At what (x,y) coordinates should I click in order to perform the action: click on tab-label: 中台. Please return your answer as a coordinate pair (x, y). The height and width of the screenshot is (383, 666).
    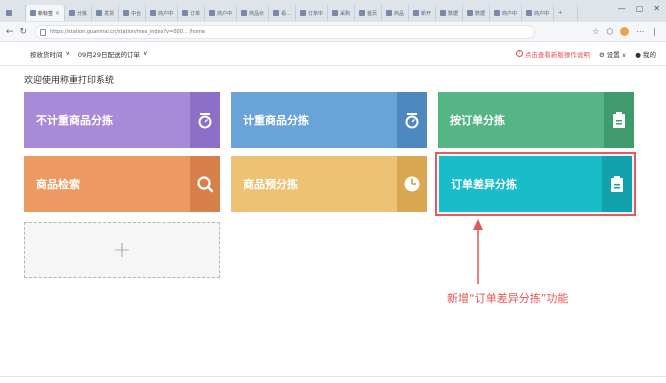
    Looking at the image, I should click on (136, 13).